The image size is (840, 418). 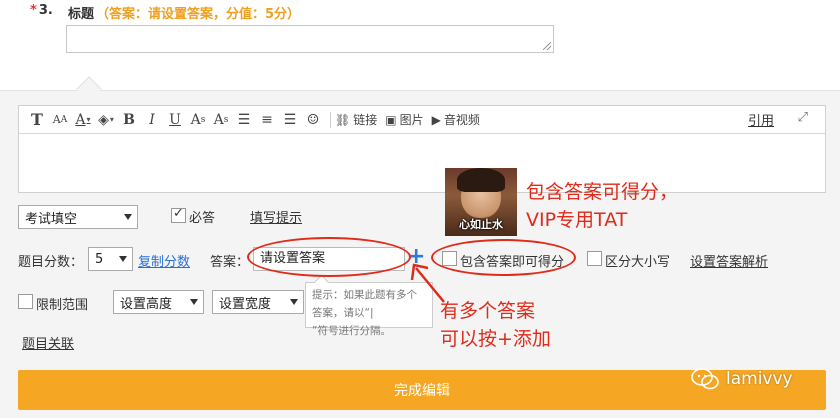 What do you see at coordinates (129, 120) in the screenshot?
I see `bold-icon: B` at bounding box center [129, 120].